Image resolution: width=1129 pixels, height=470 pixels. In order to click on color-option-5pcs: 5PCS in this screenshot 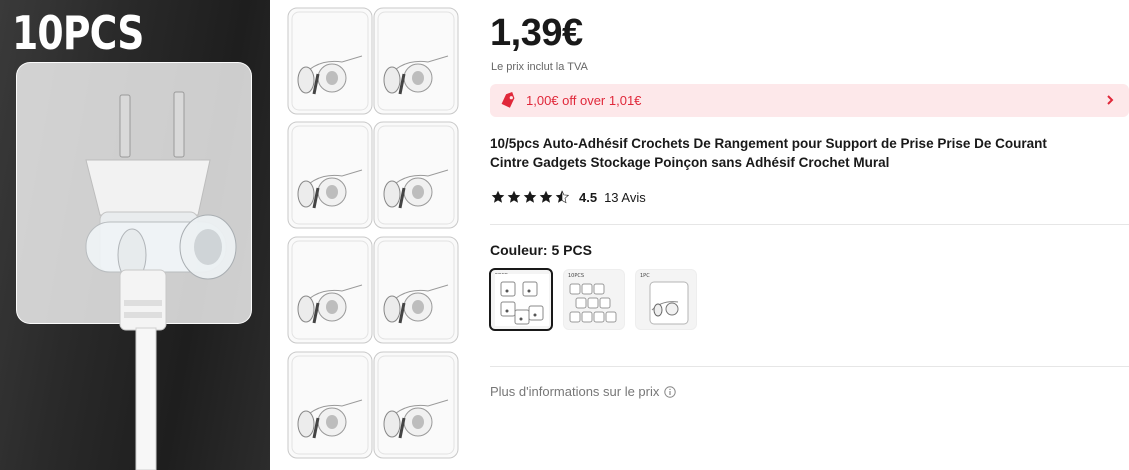, I will do `click(521, 299)`.